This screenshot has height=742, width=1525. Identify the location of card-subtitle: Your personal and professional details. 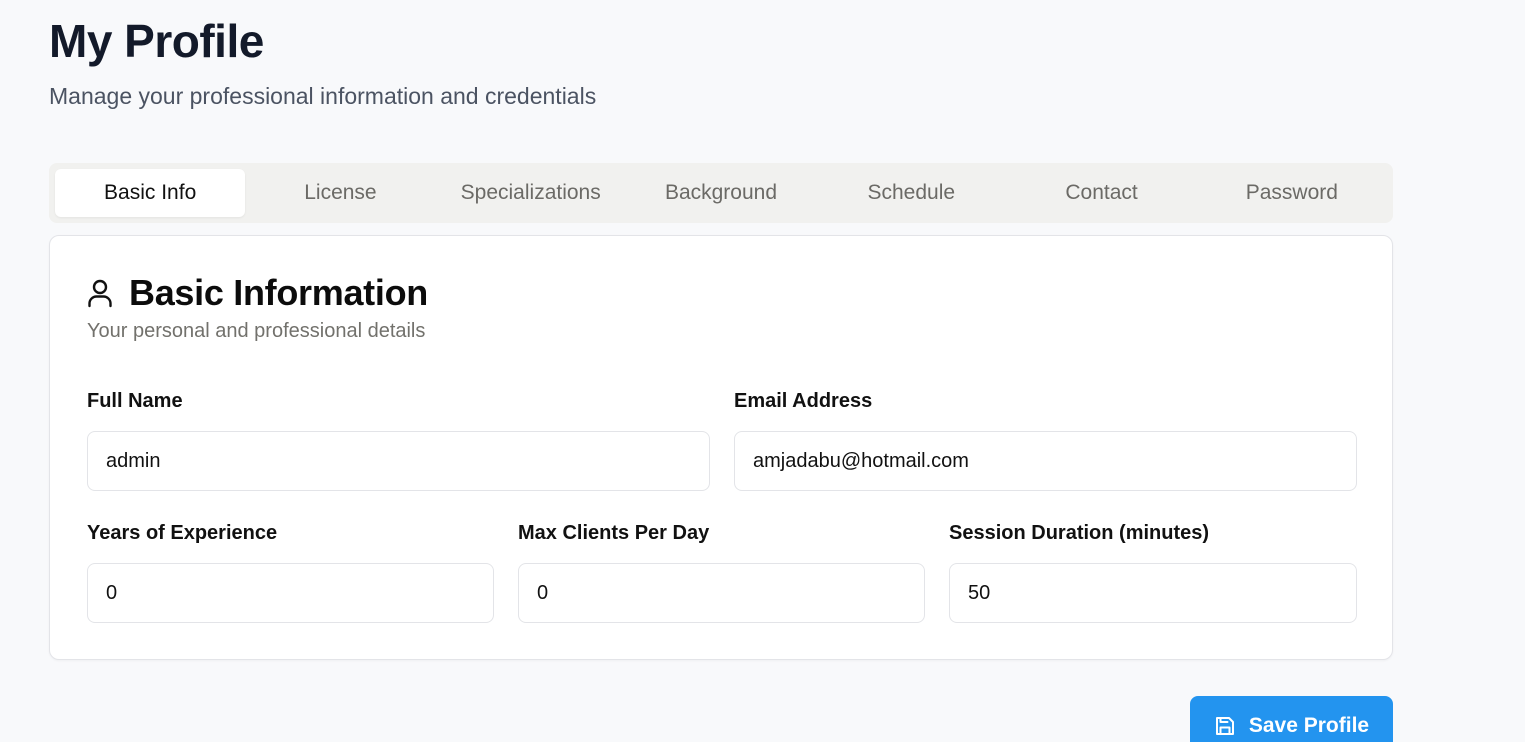
(256, 331).